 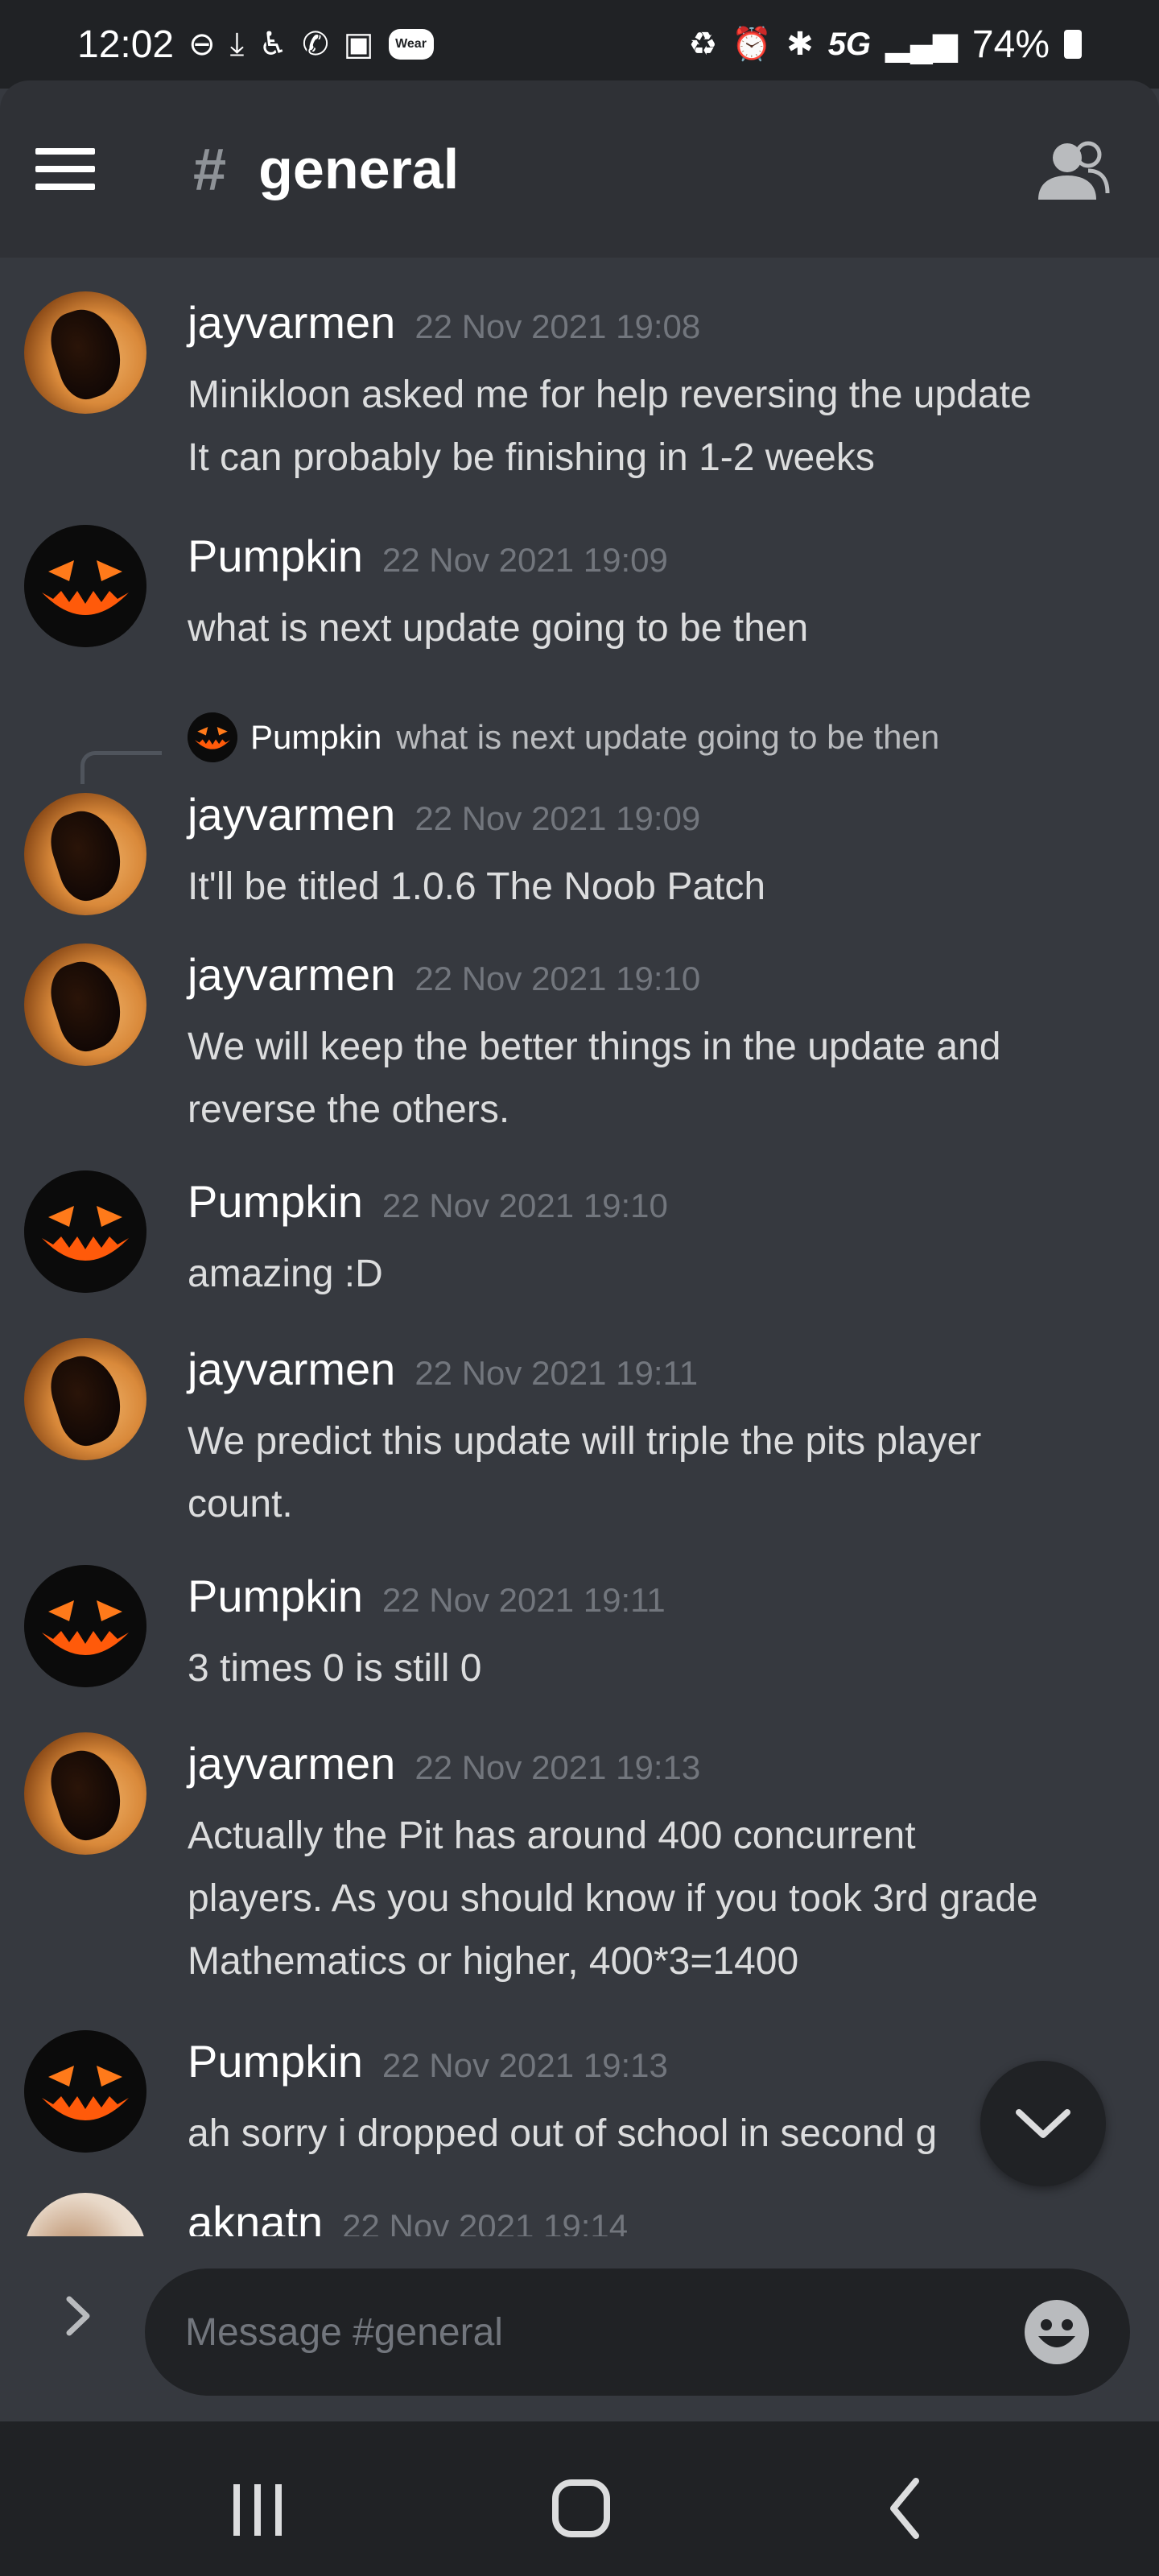 I want to click on reply-text: what is next update going to be then, so click(x=668, y=737).